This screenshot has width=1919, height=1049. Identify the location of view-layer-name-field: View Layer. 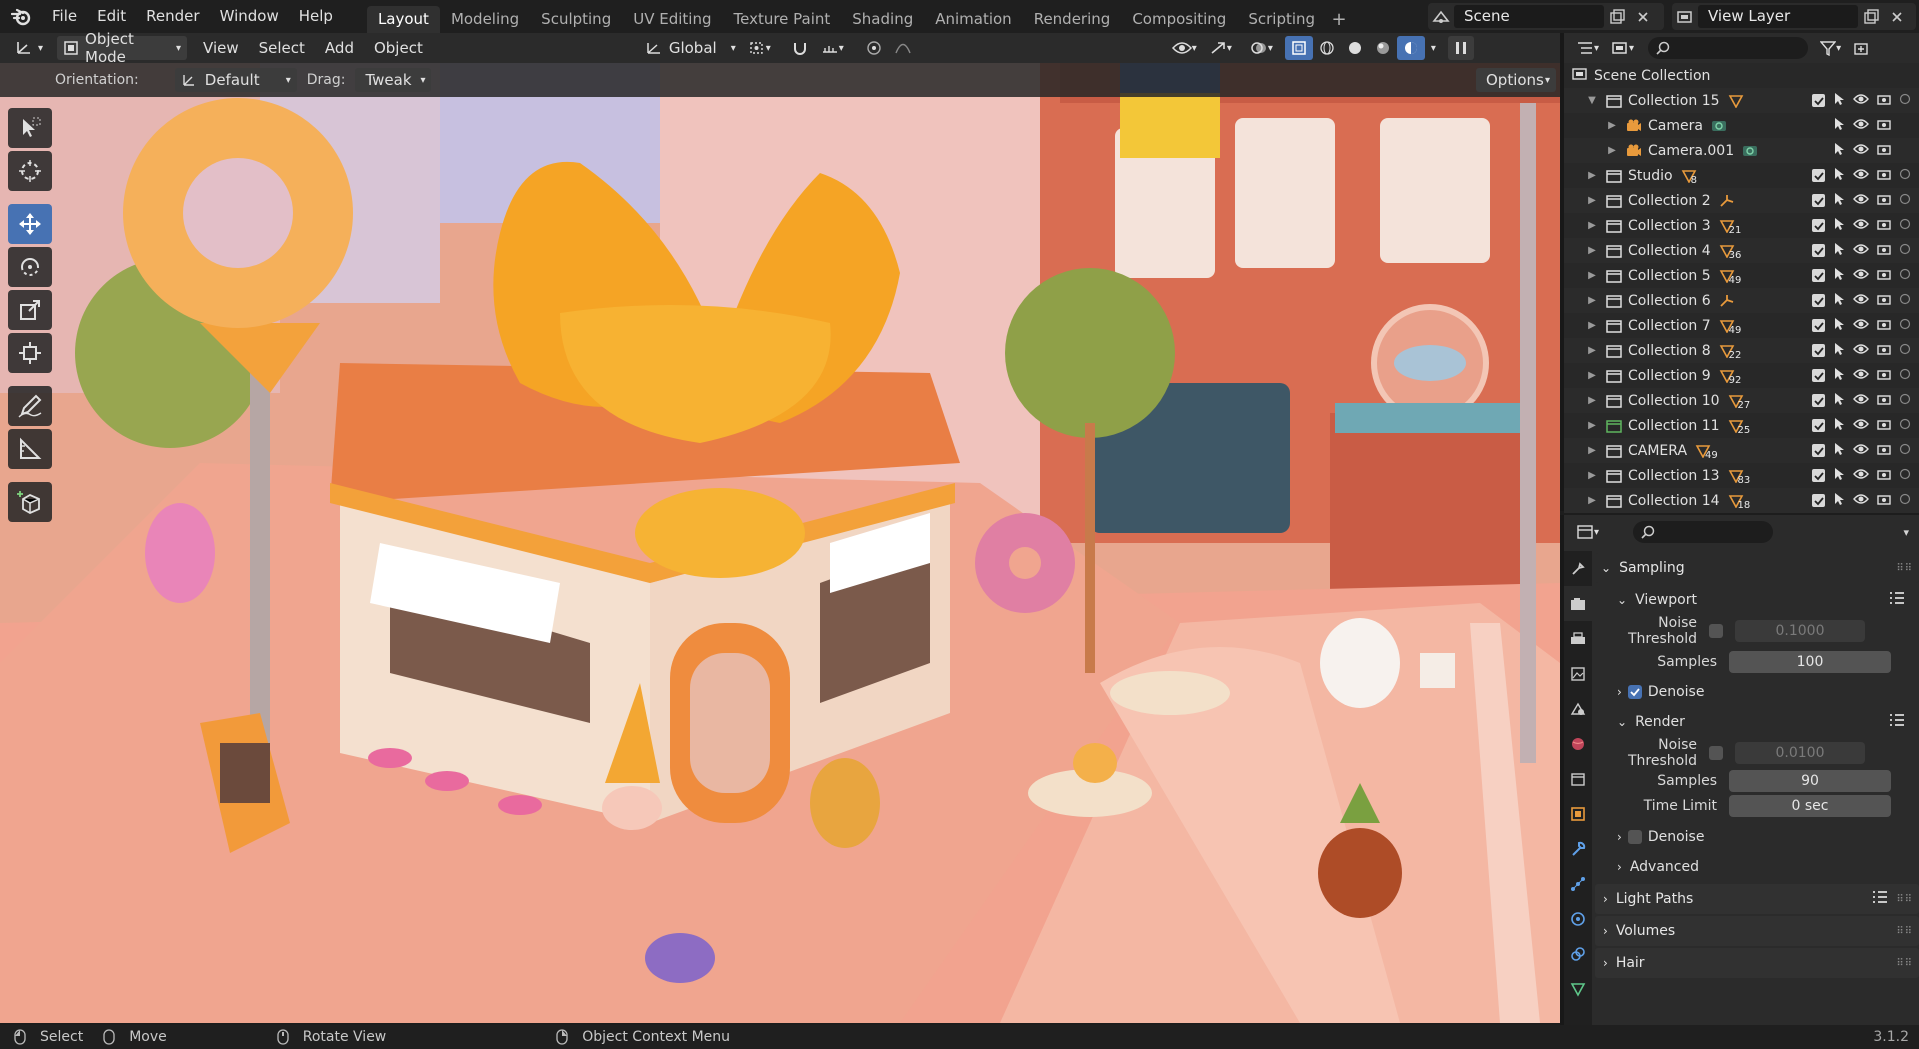
(1778, 16).